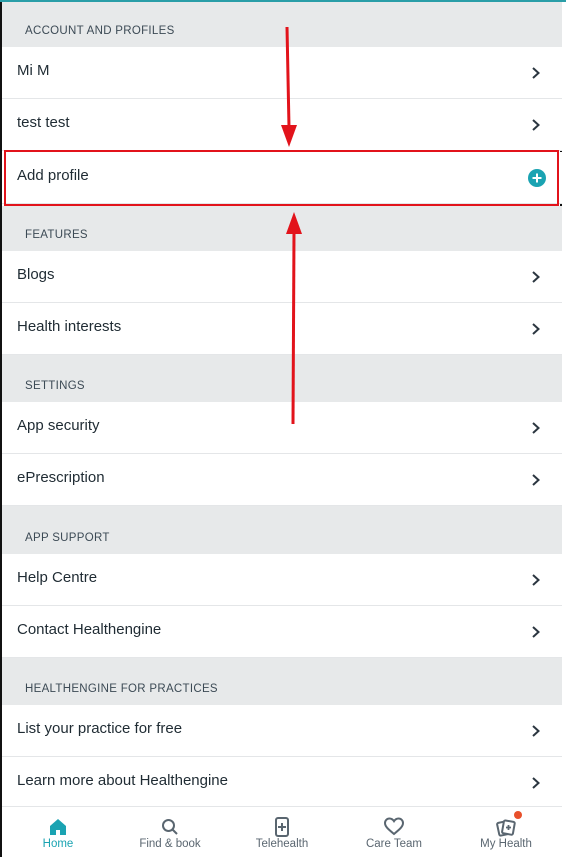 This screenshot has height=858, width=566. Describe the element at coordinates (282, 480) in the screenshot. I see `sidebar-item-eprescription: ePrescription` at that location.